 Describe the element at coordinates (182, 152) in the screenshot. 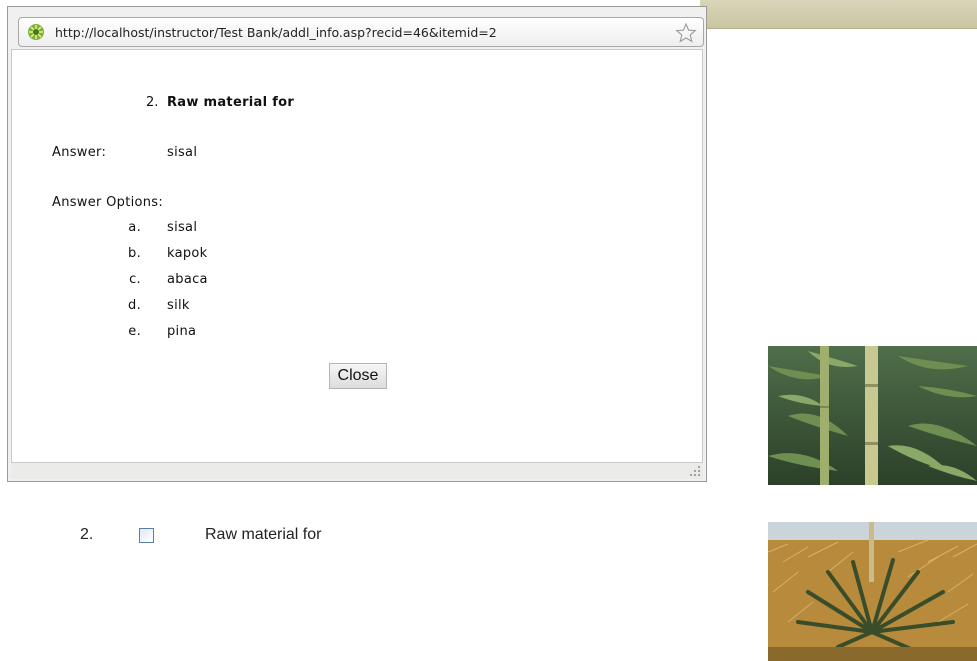

I see `answer-value: sisal` at that location.